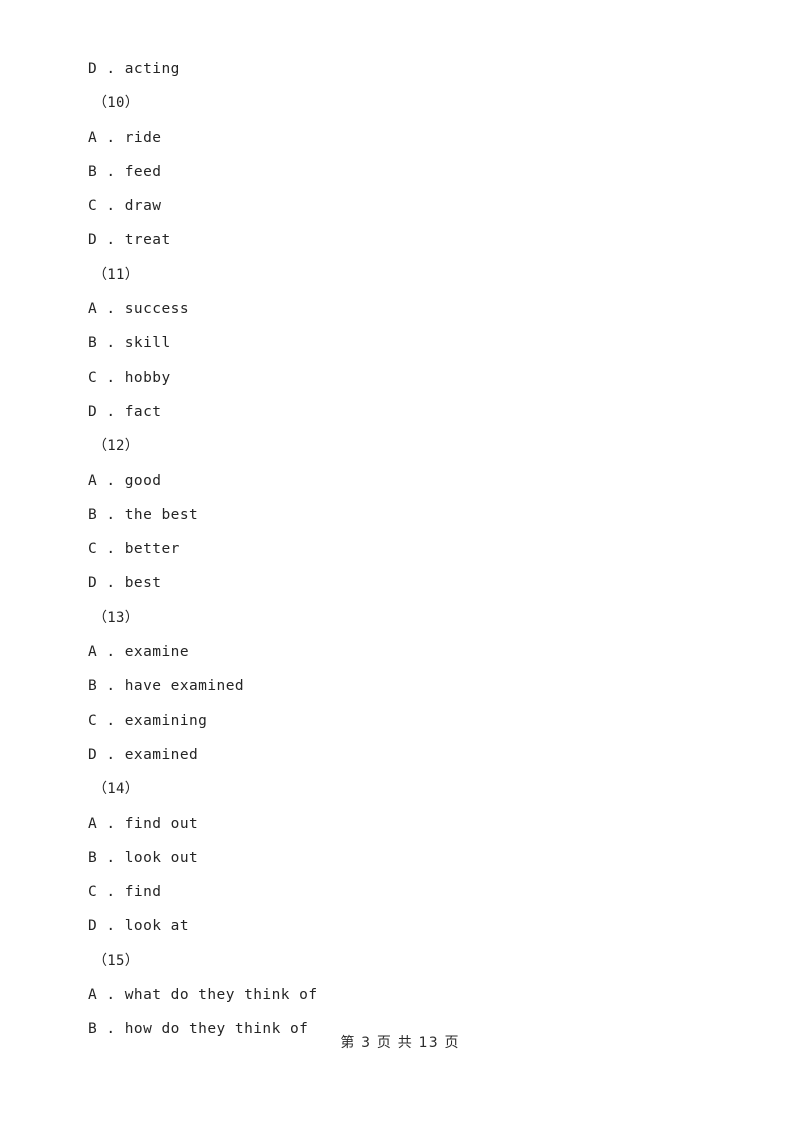 Image resolution: width=800 pixels, height=1132 pixels. Describe the element at coordinates (116, 789) in the screenshot. I see `question-number-label: （14）` at that location.